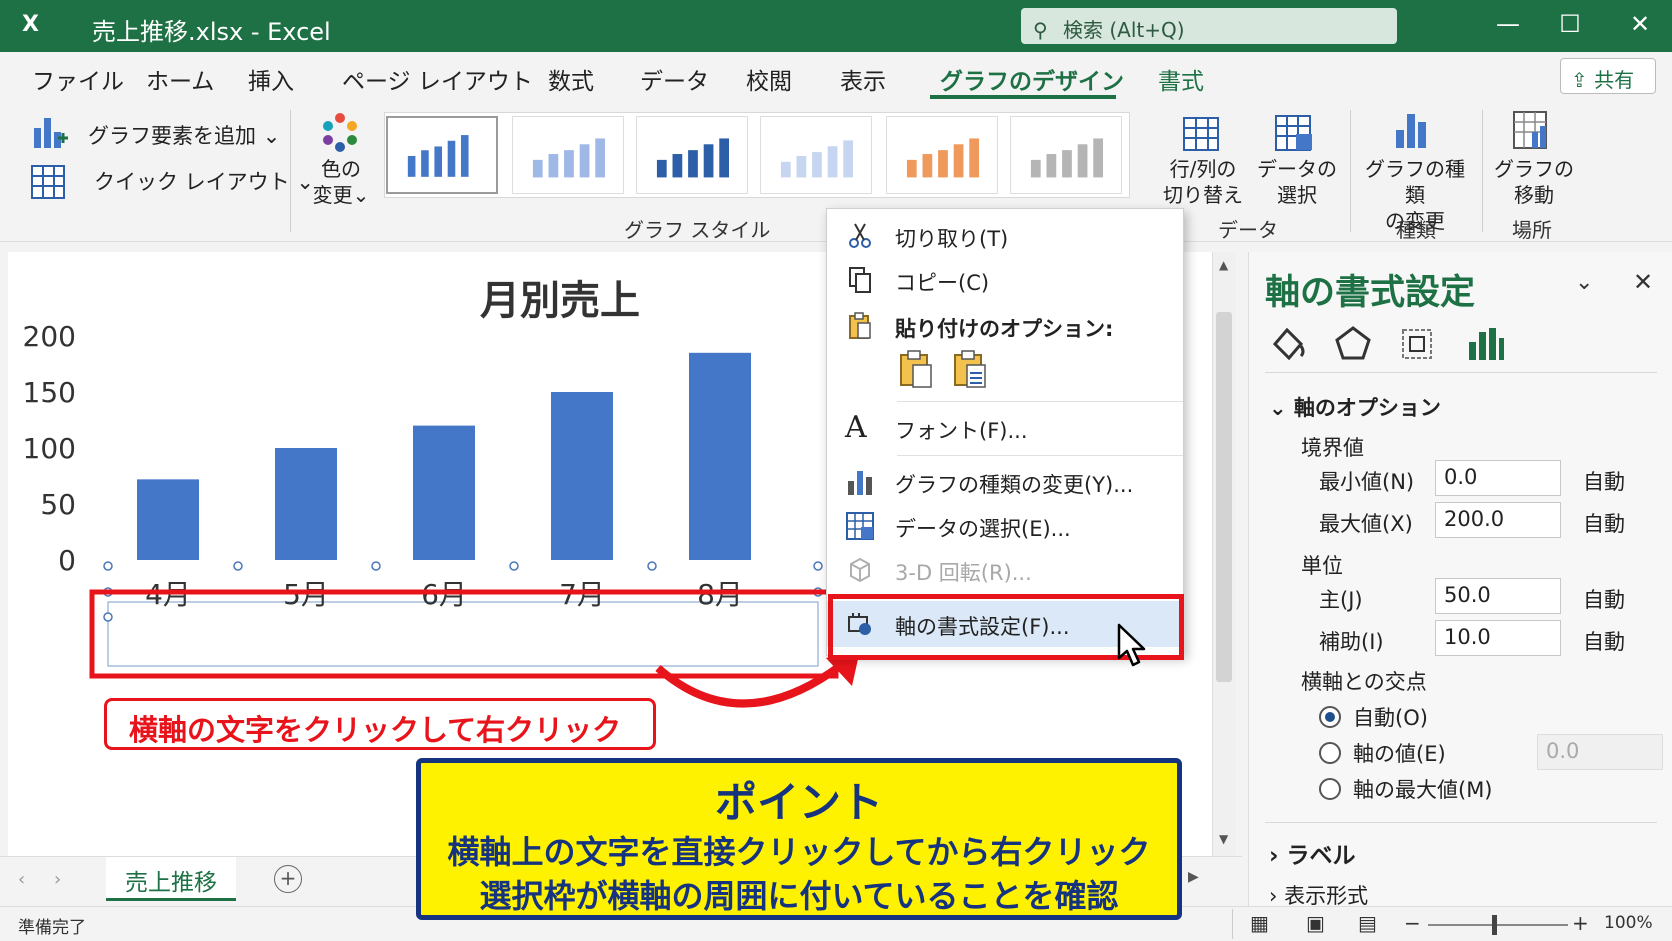 This screenshot has width=1672, height=941. What do you see at coordinates (1498, 638) in the screenshot?
I see `minor-unit-input: 10.0` at bounding box center [1498, 638].